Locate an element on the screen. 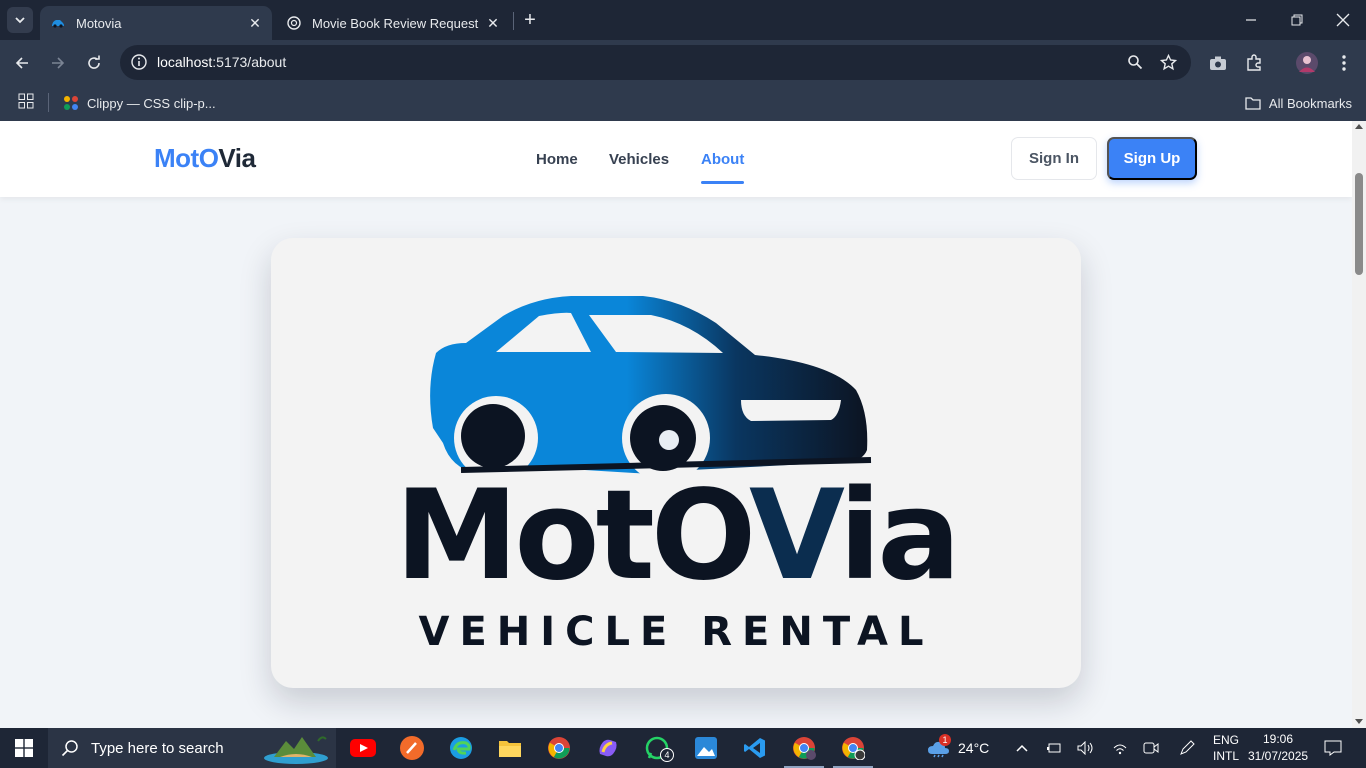 The height and width of the screenshot is (768, 1366). weather-icon: 1 is located at coordinates (939, 746).